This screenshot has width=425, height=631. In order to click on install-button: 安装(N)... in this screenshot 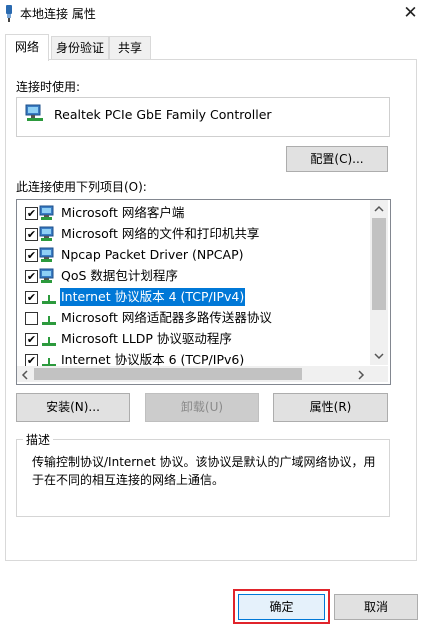, I will do `click(73, 407)`.